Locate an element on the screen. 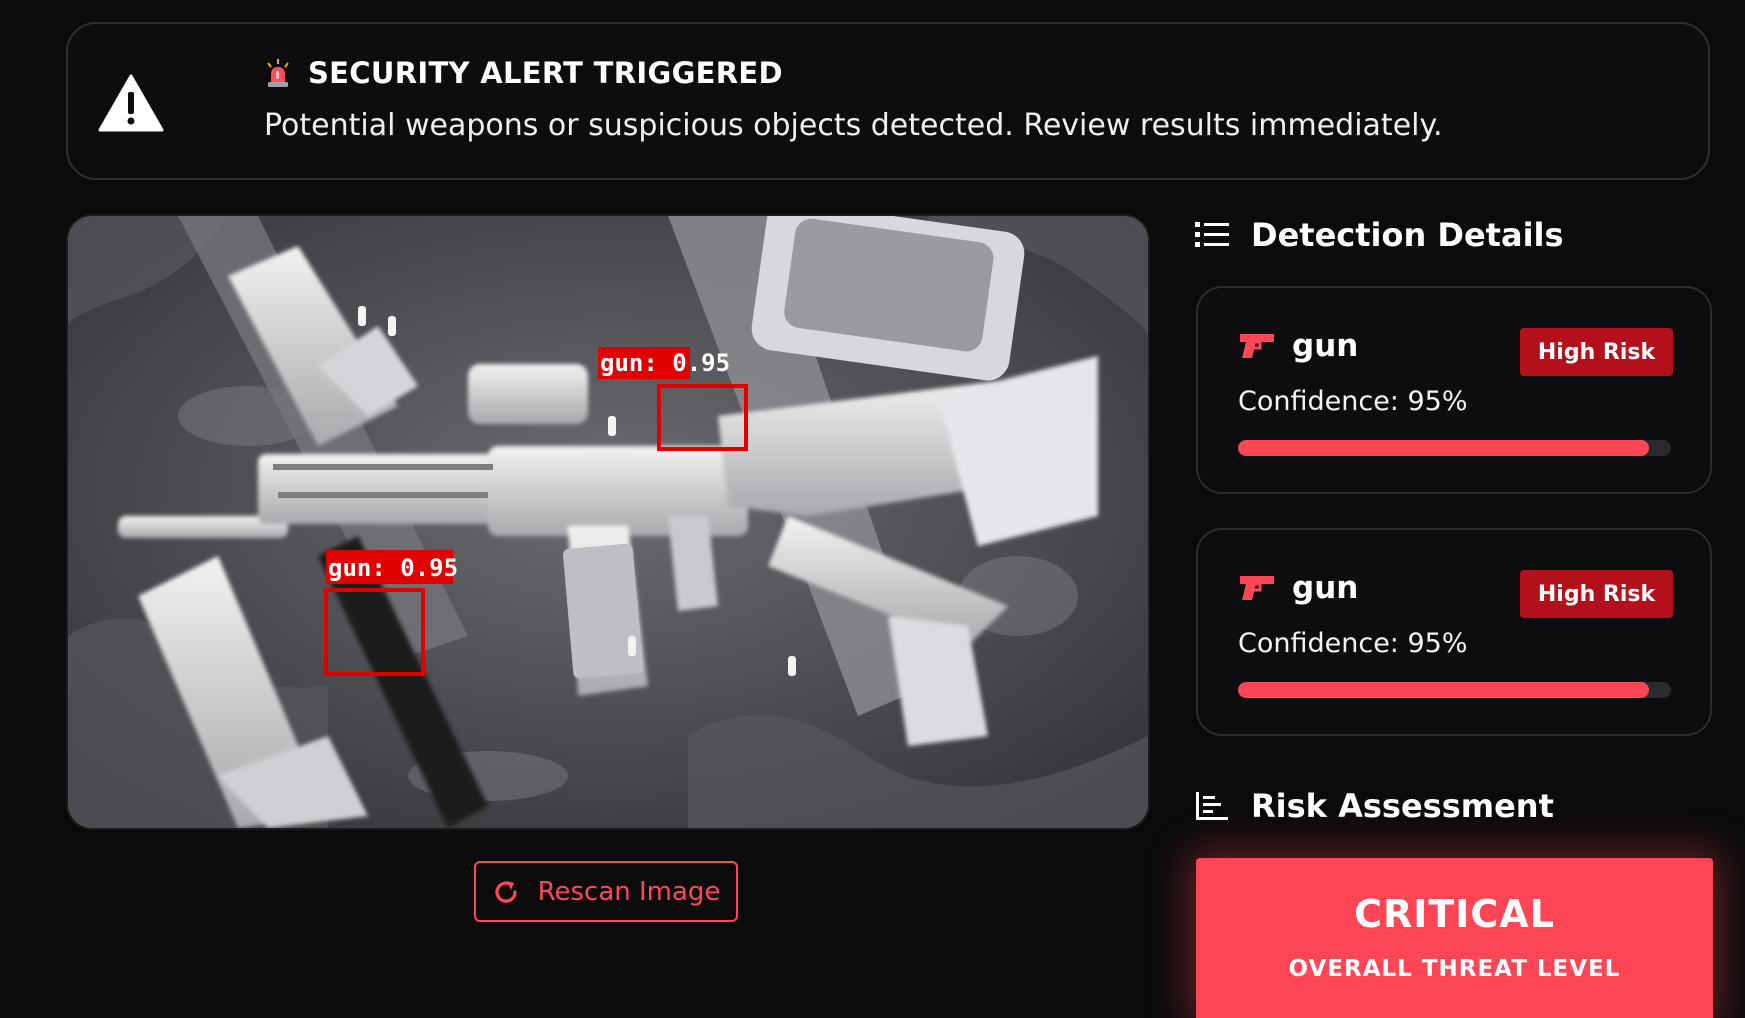  risk-assessment-title: Risk Assessment is located at coordinates (1402, 806).